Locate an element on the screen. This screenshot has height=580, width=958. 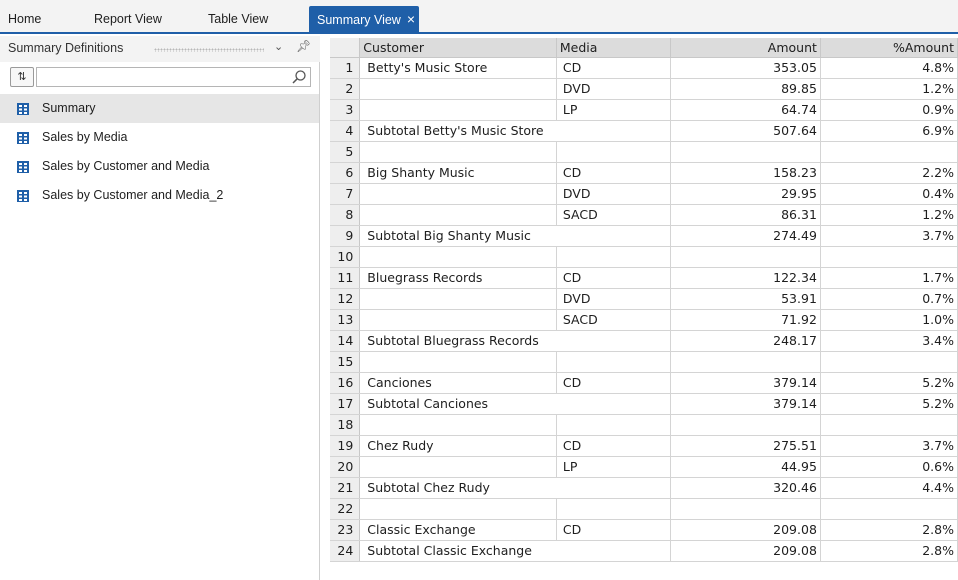
cell-pct-amount: 1.2% is located at coordinates (889, 89).